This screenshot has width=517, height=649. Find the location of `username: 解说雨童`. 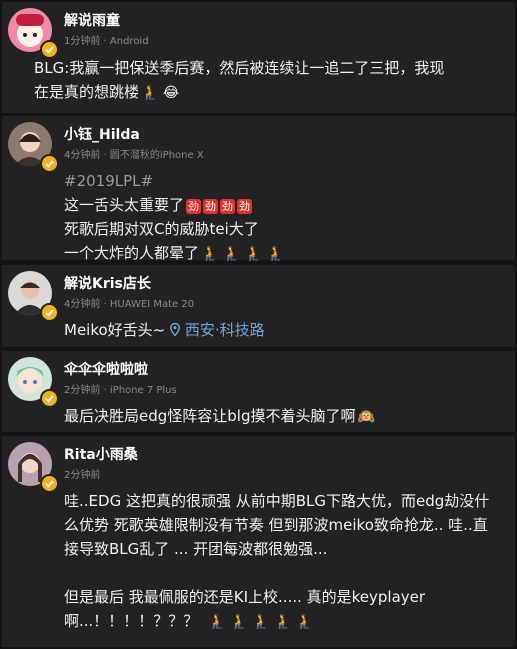

username: 解说雨童 is located at coordinates (92, 20).